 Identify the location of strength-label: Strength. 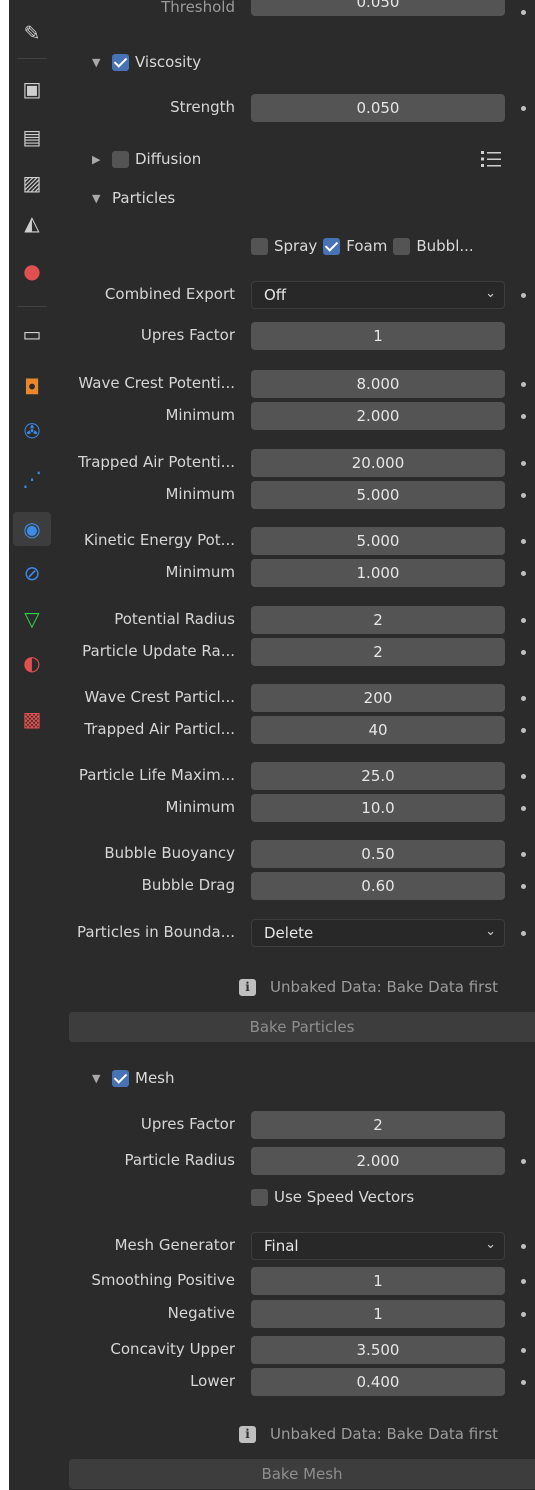
(202, 107).